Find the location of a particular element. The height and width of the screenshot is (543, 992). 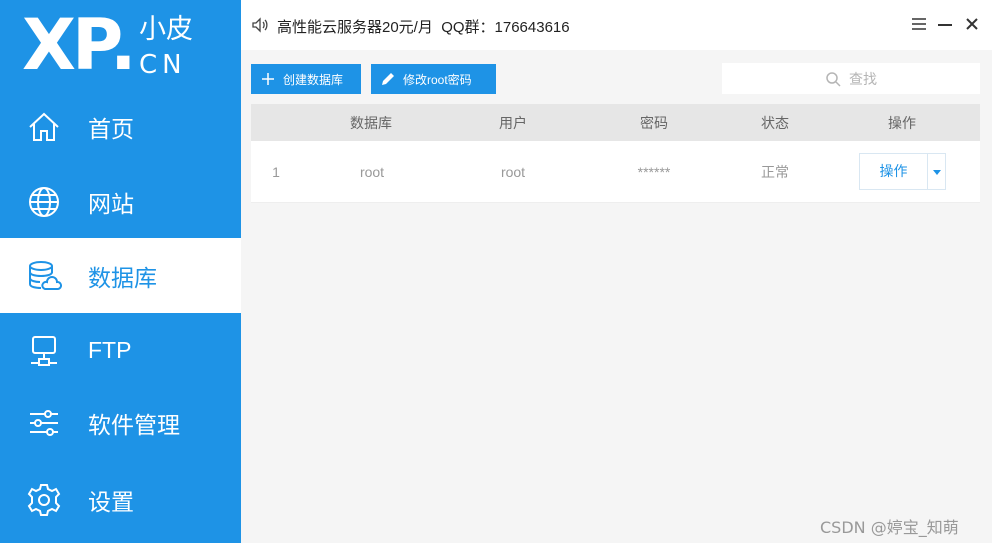

sidebar-item-database: 数据库 is located at coordinates (120, 275).